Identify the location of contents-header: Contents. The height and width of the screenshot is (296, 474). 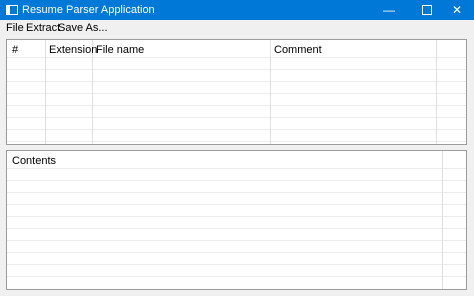
(34, 161).